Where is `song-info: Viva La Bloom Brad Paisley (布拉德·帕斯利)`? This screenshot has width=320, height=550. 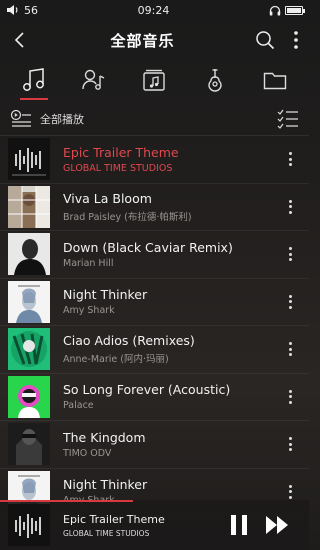 song-info: Viva La Bloom Brad Paisley (布拉德·帕斯利) is located at coordinates (173, 207).